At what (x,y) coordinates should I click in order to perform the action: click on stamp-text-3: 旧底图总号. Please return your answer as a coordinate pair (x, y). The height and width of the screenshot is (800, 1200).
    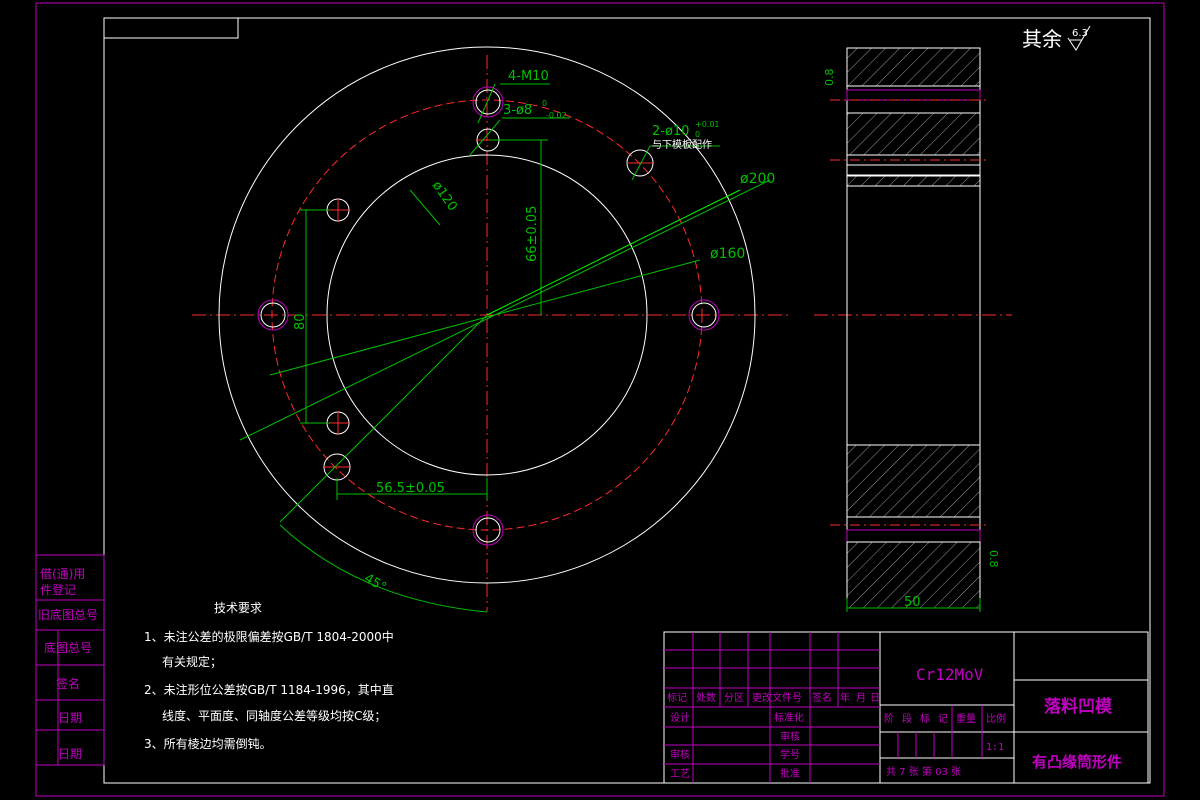
    Looking at the image, I should click on (68, 614).